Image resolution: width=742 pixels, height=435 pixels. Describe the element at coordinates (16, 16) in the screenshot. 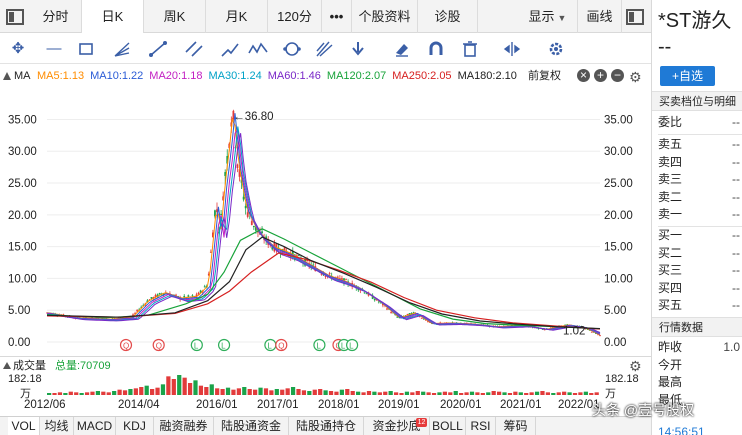

I see `panel-toggle-icon` at that location.